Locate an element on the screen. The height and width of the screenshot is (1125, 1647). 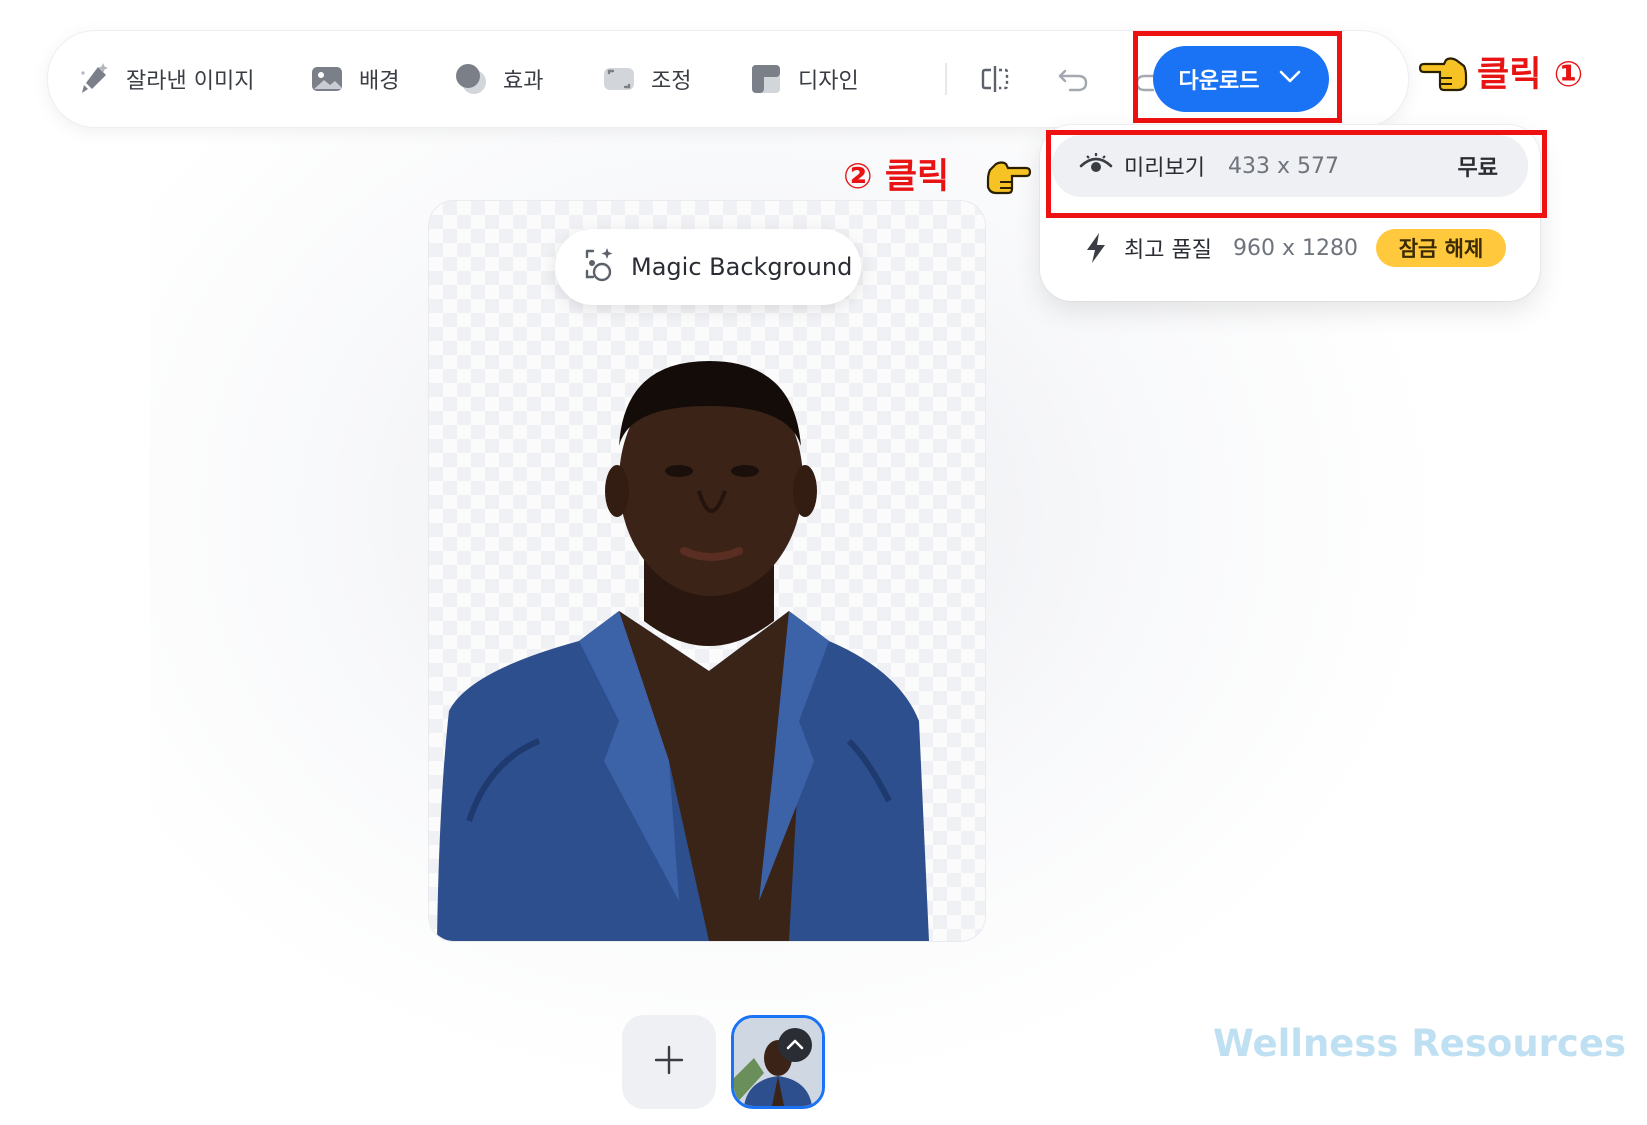
lightning-icon is located at coordinates (1096, 248).